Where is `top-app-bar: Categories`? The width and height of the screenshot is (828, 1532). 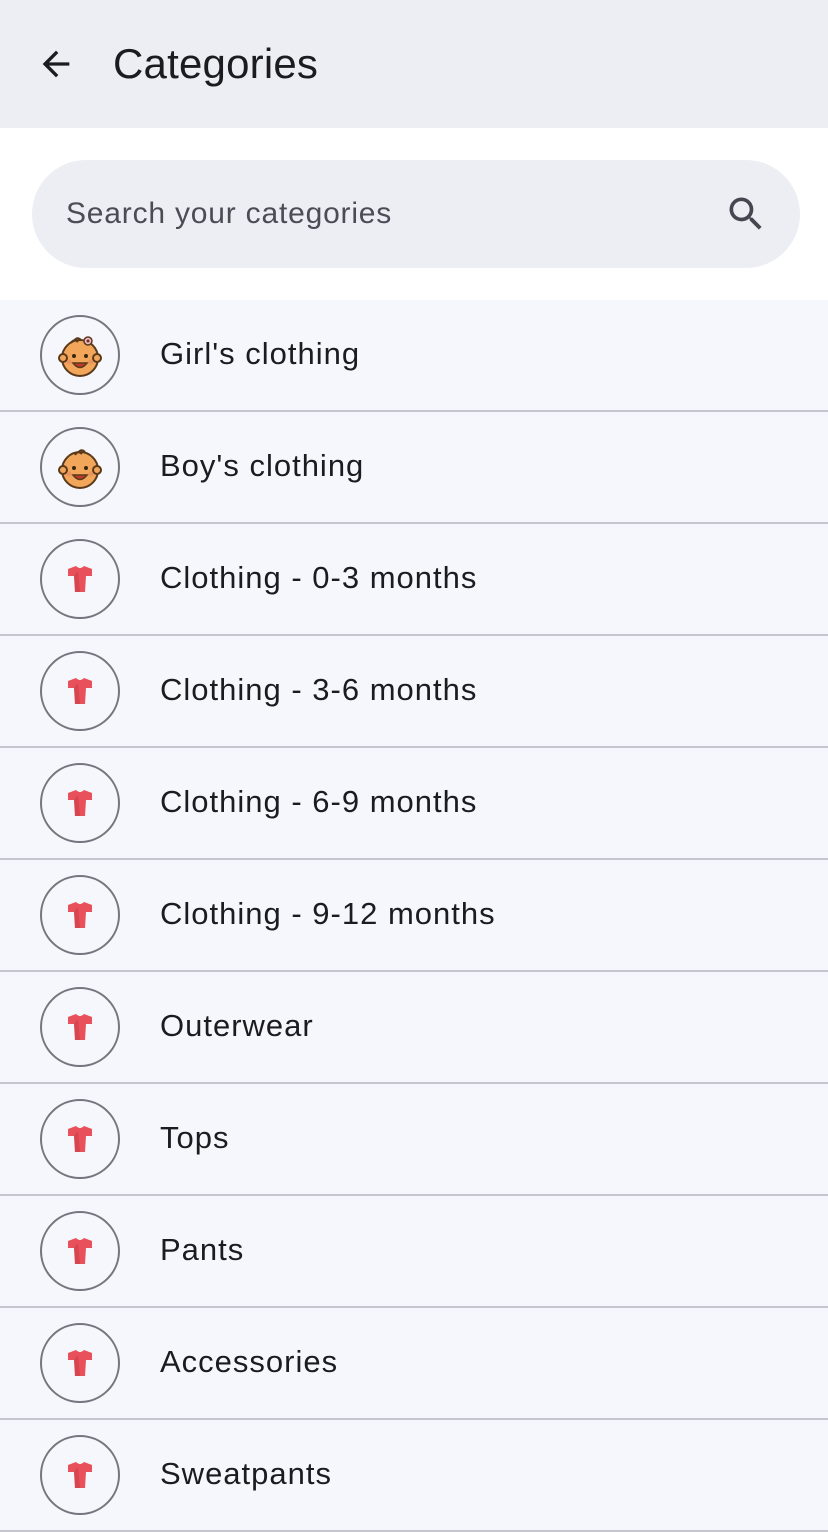
top-app-bar: Categories is located at coordinates (414, 64).